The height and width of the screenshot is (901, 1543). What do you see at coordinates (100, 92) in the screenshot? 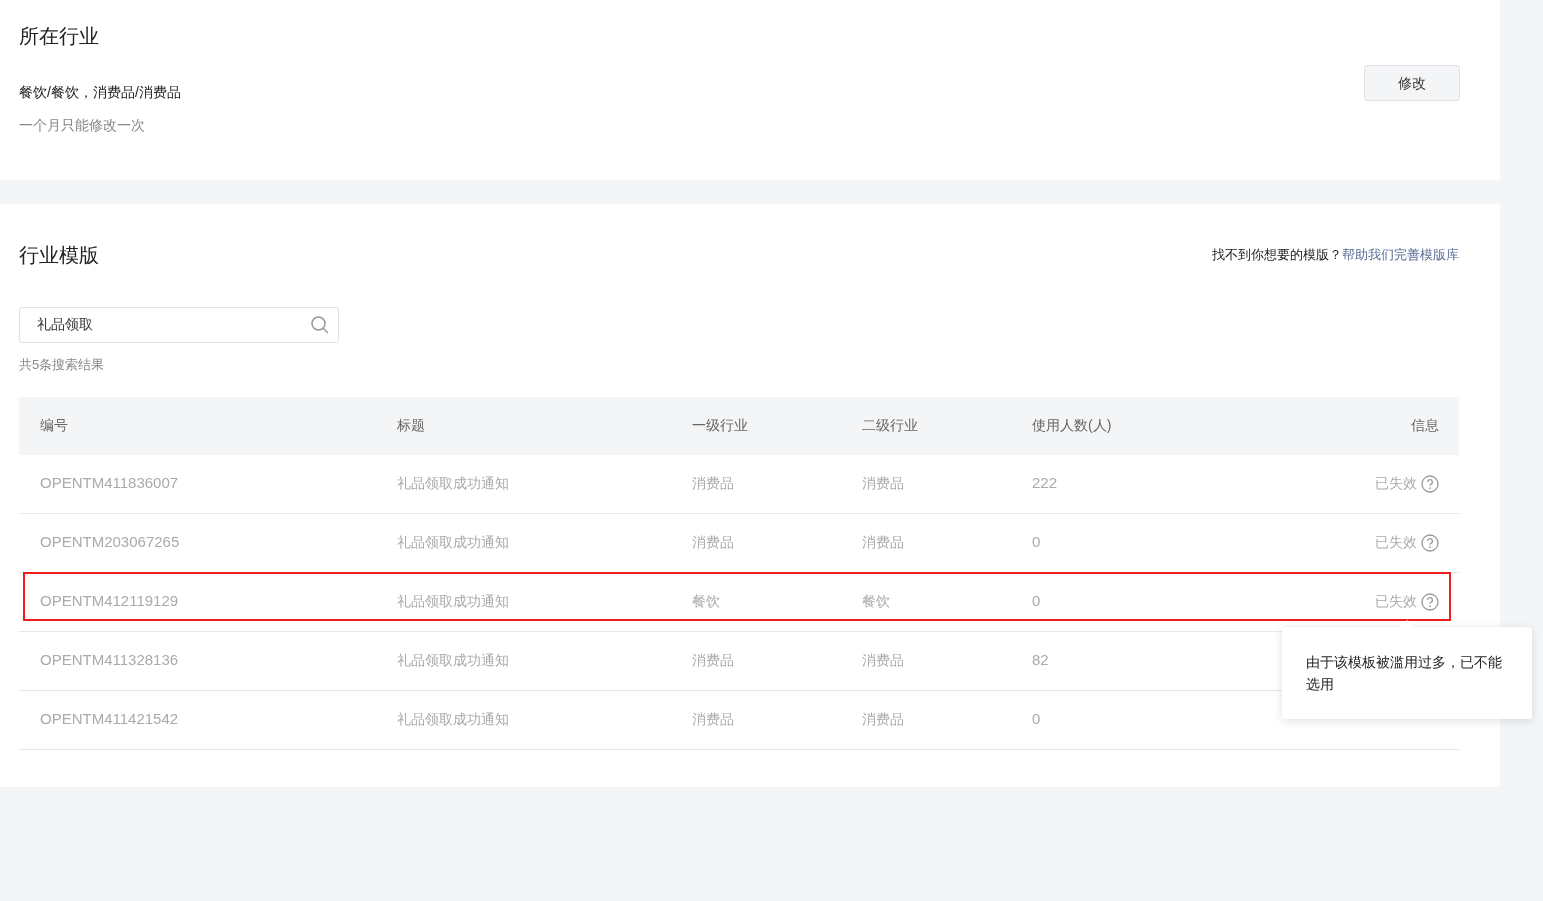
I see `industry-value: 餐饮/餐饮，消费品/消费品` at bounding box center [100, 92].